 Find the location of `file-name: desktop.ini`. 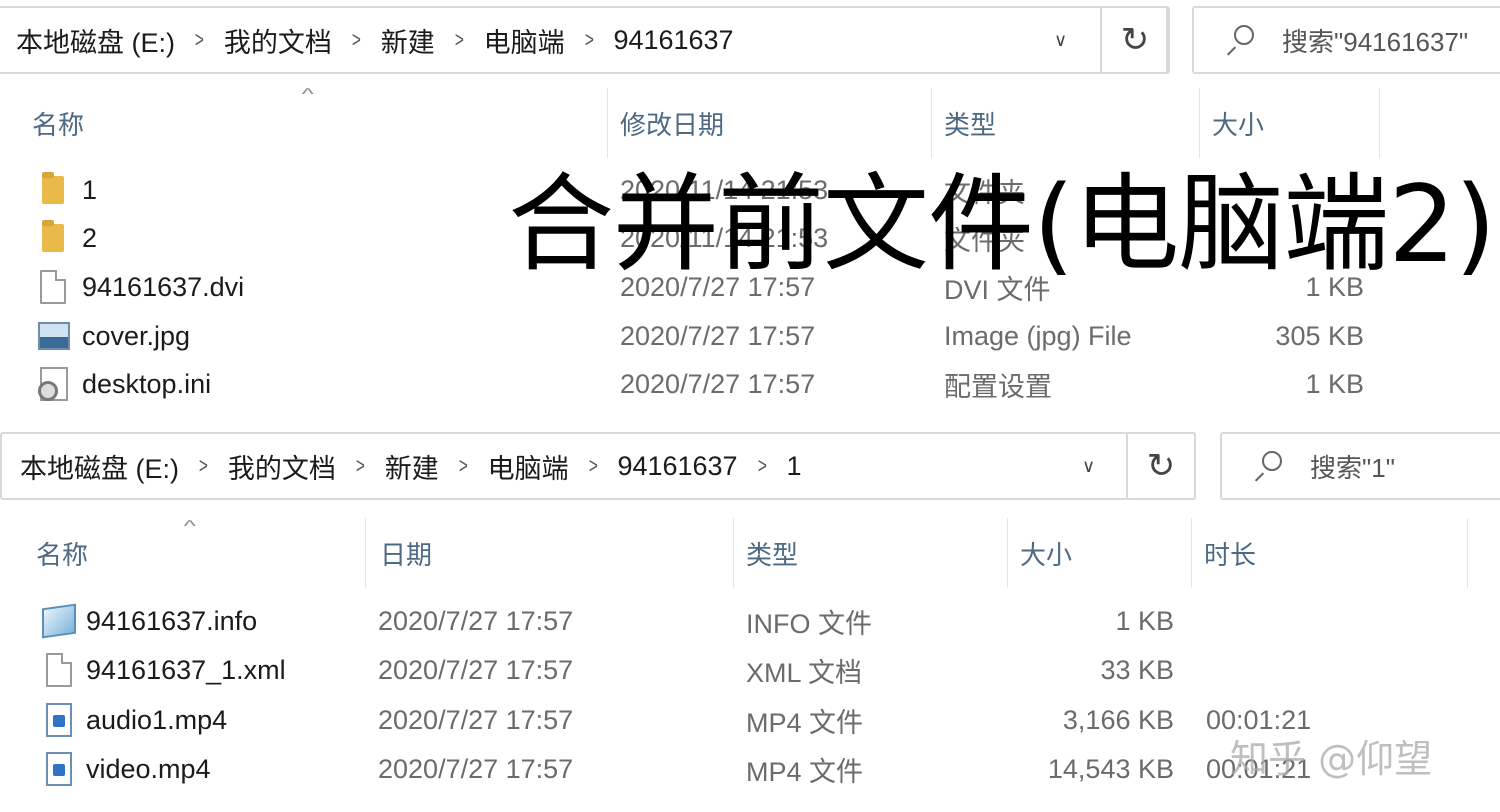

file-name: desktop.ini is located at coordinates (147, 383).